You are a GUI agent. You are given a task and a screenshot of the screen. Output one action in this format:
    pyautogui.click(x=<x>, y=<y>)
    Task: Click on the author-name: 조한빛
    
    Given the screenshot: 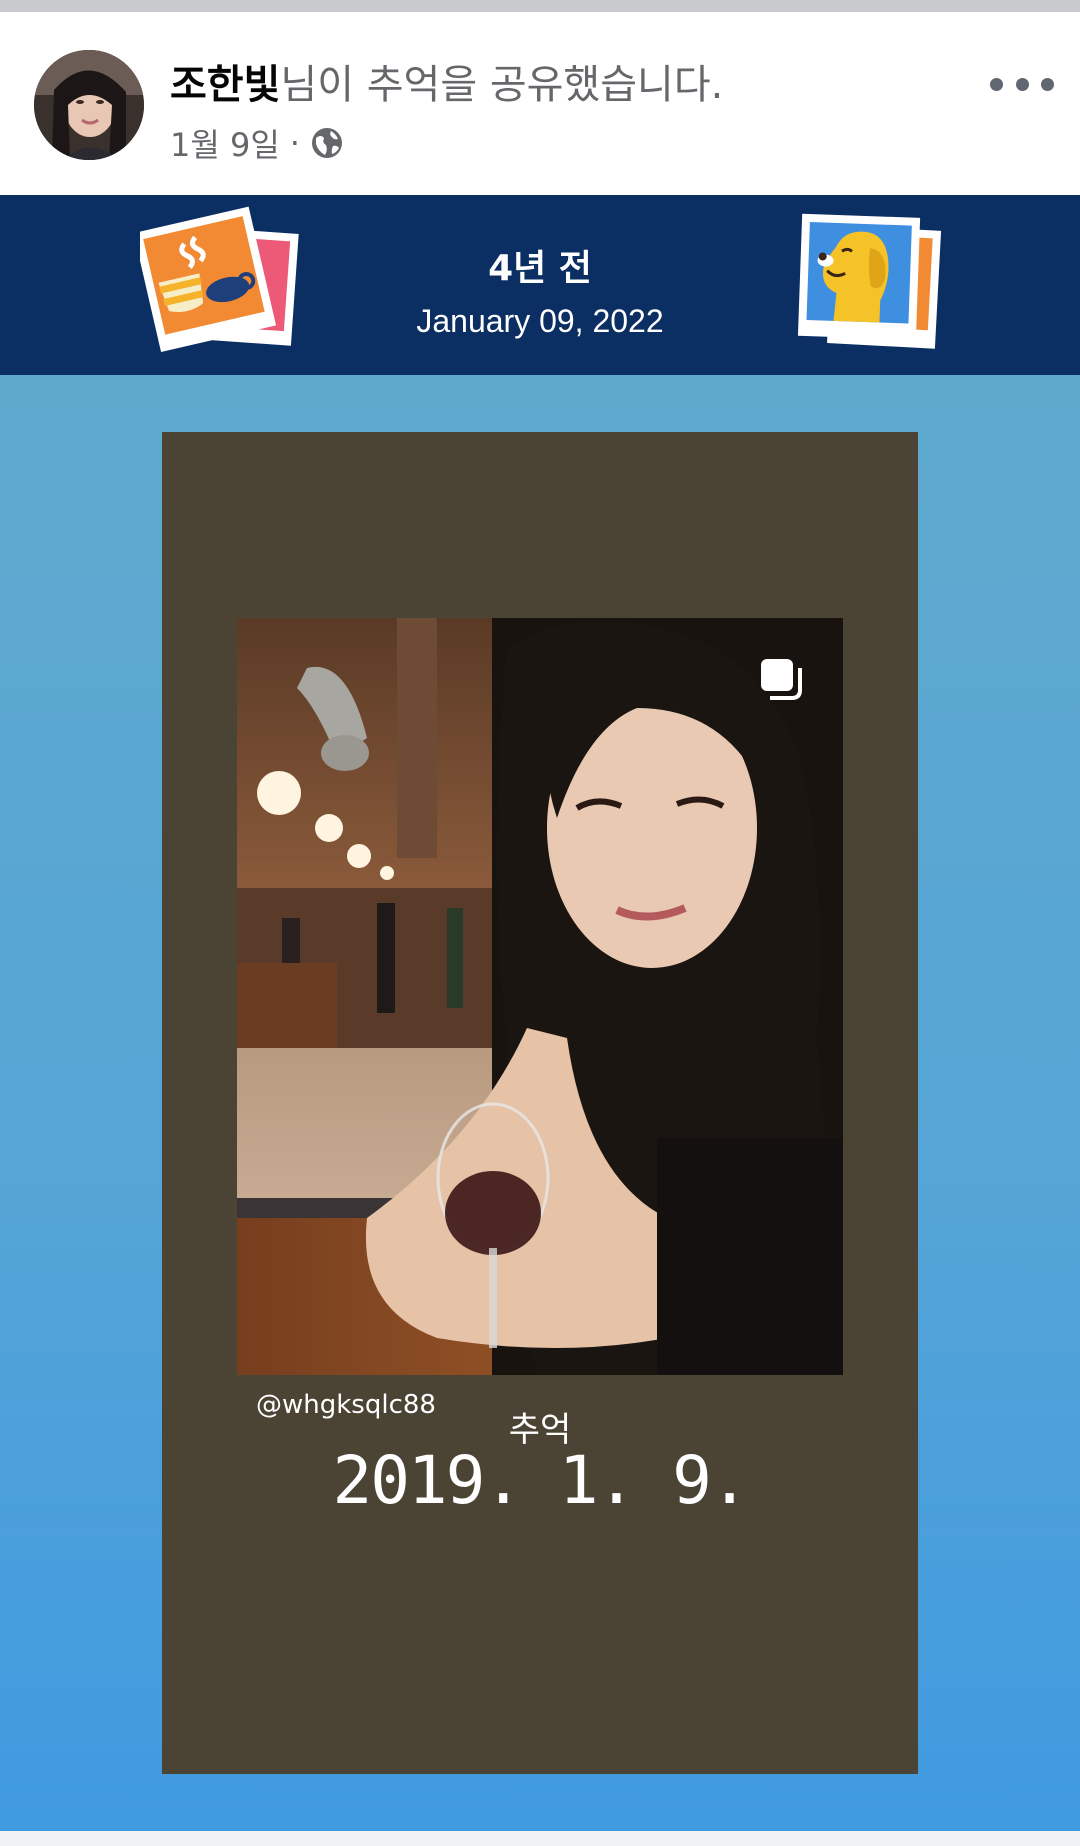 What is the action you would take?
    pyautogui.click(x=225, y=85)
    